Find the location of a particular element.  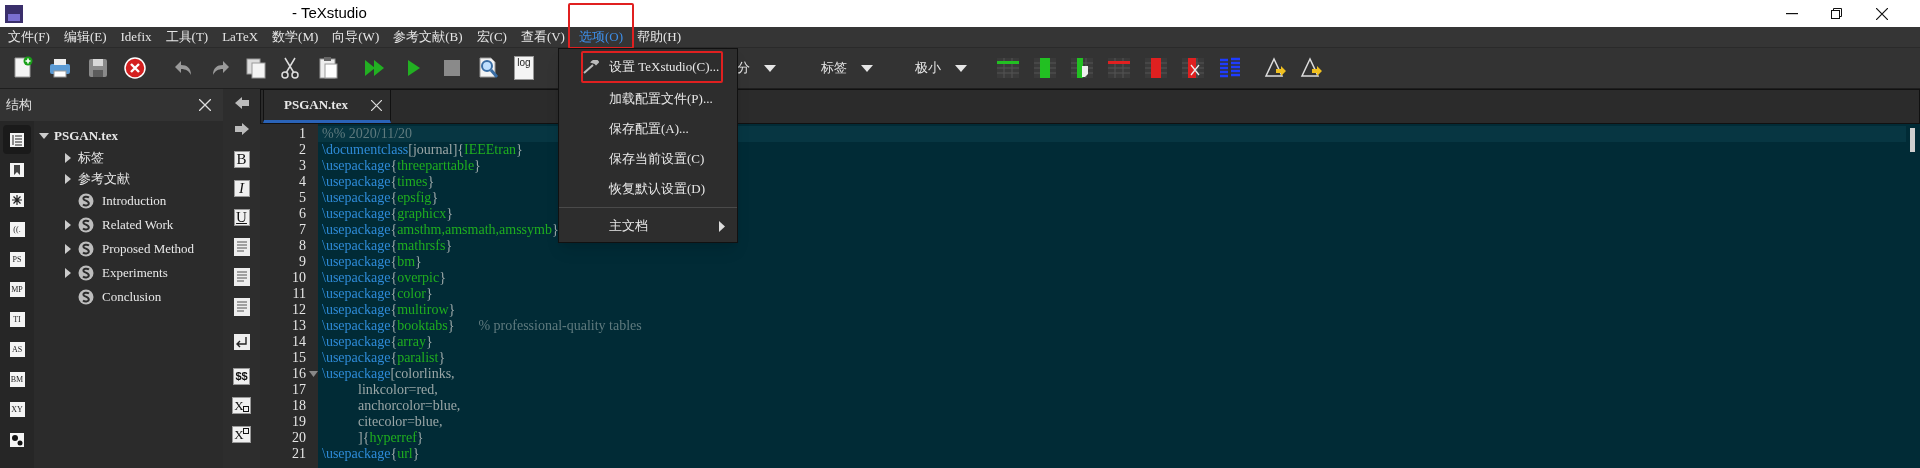

close-icon is located at coordinates (1882, 13).